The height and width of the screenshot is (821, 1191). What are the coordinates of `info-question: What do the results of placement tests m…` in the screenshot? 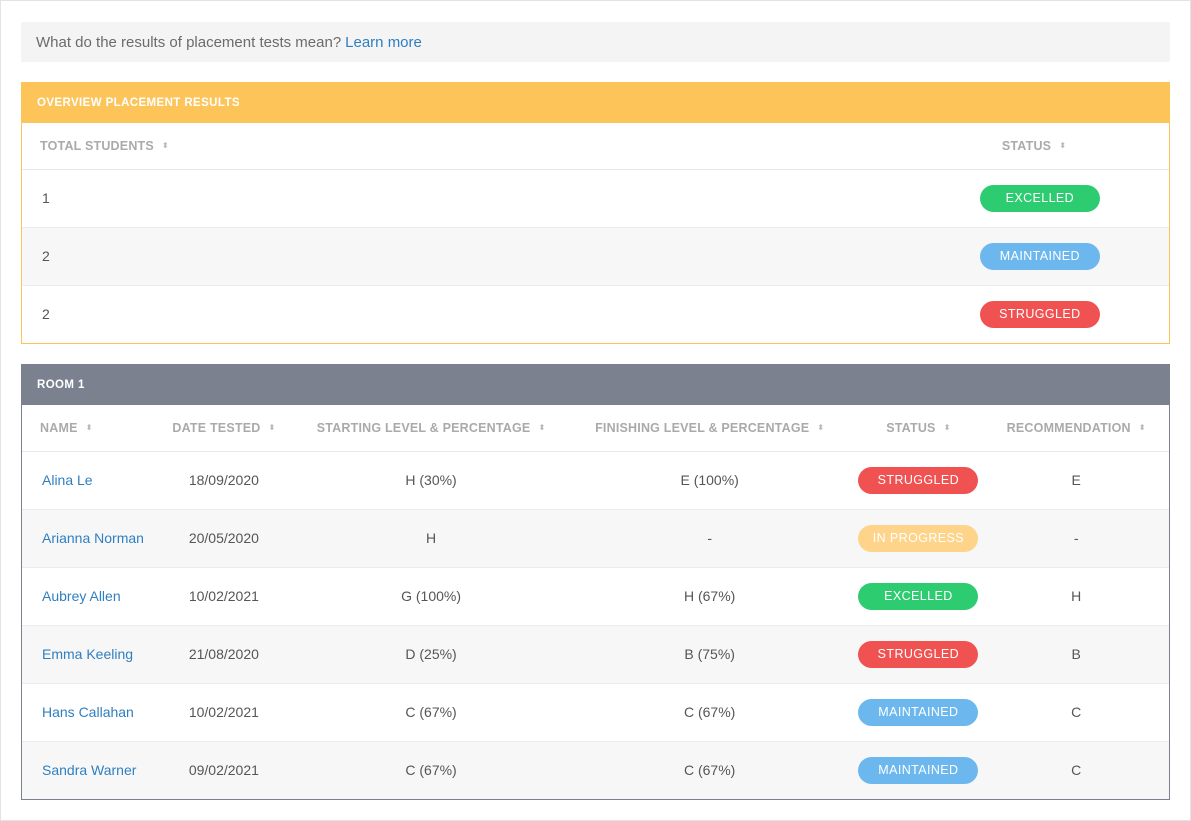 It's located at (189, 42).